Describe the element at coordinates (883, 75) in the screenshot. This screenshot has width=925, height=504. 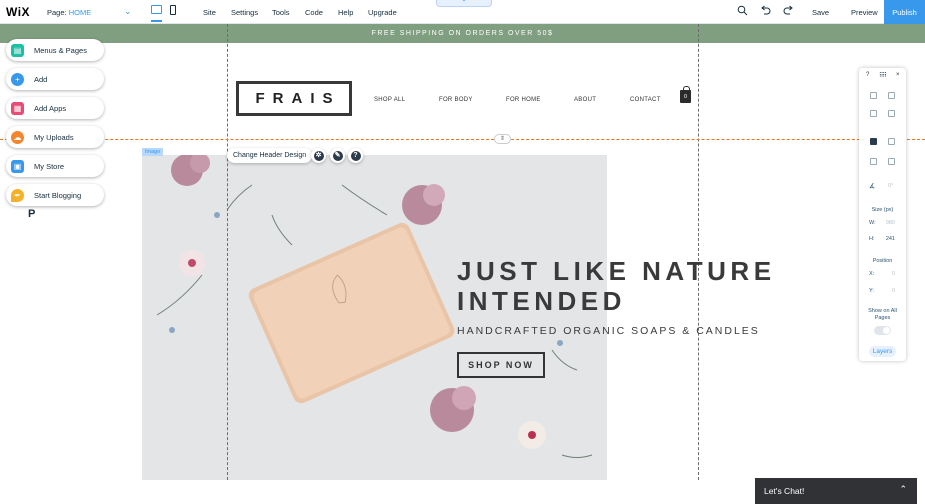
I see `drag-handle-icon: ⠿⠿` at that location.